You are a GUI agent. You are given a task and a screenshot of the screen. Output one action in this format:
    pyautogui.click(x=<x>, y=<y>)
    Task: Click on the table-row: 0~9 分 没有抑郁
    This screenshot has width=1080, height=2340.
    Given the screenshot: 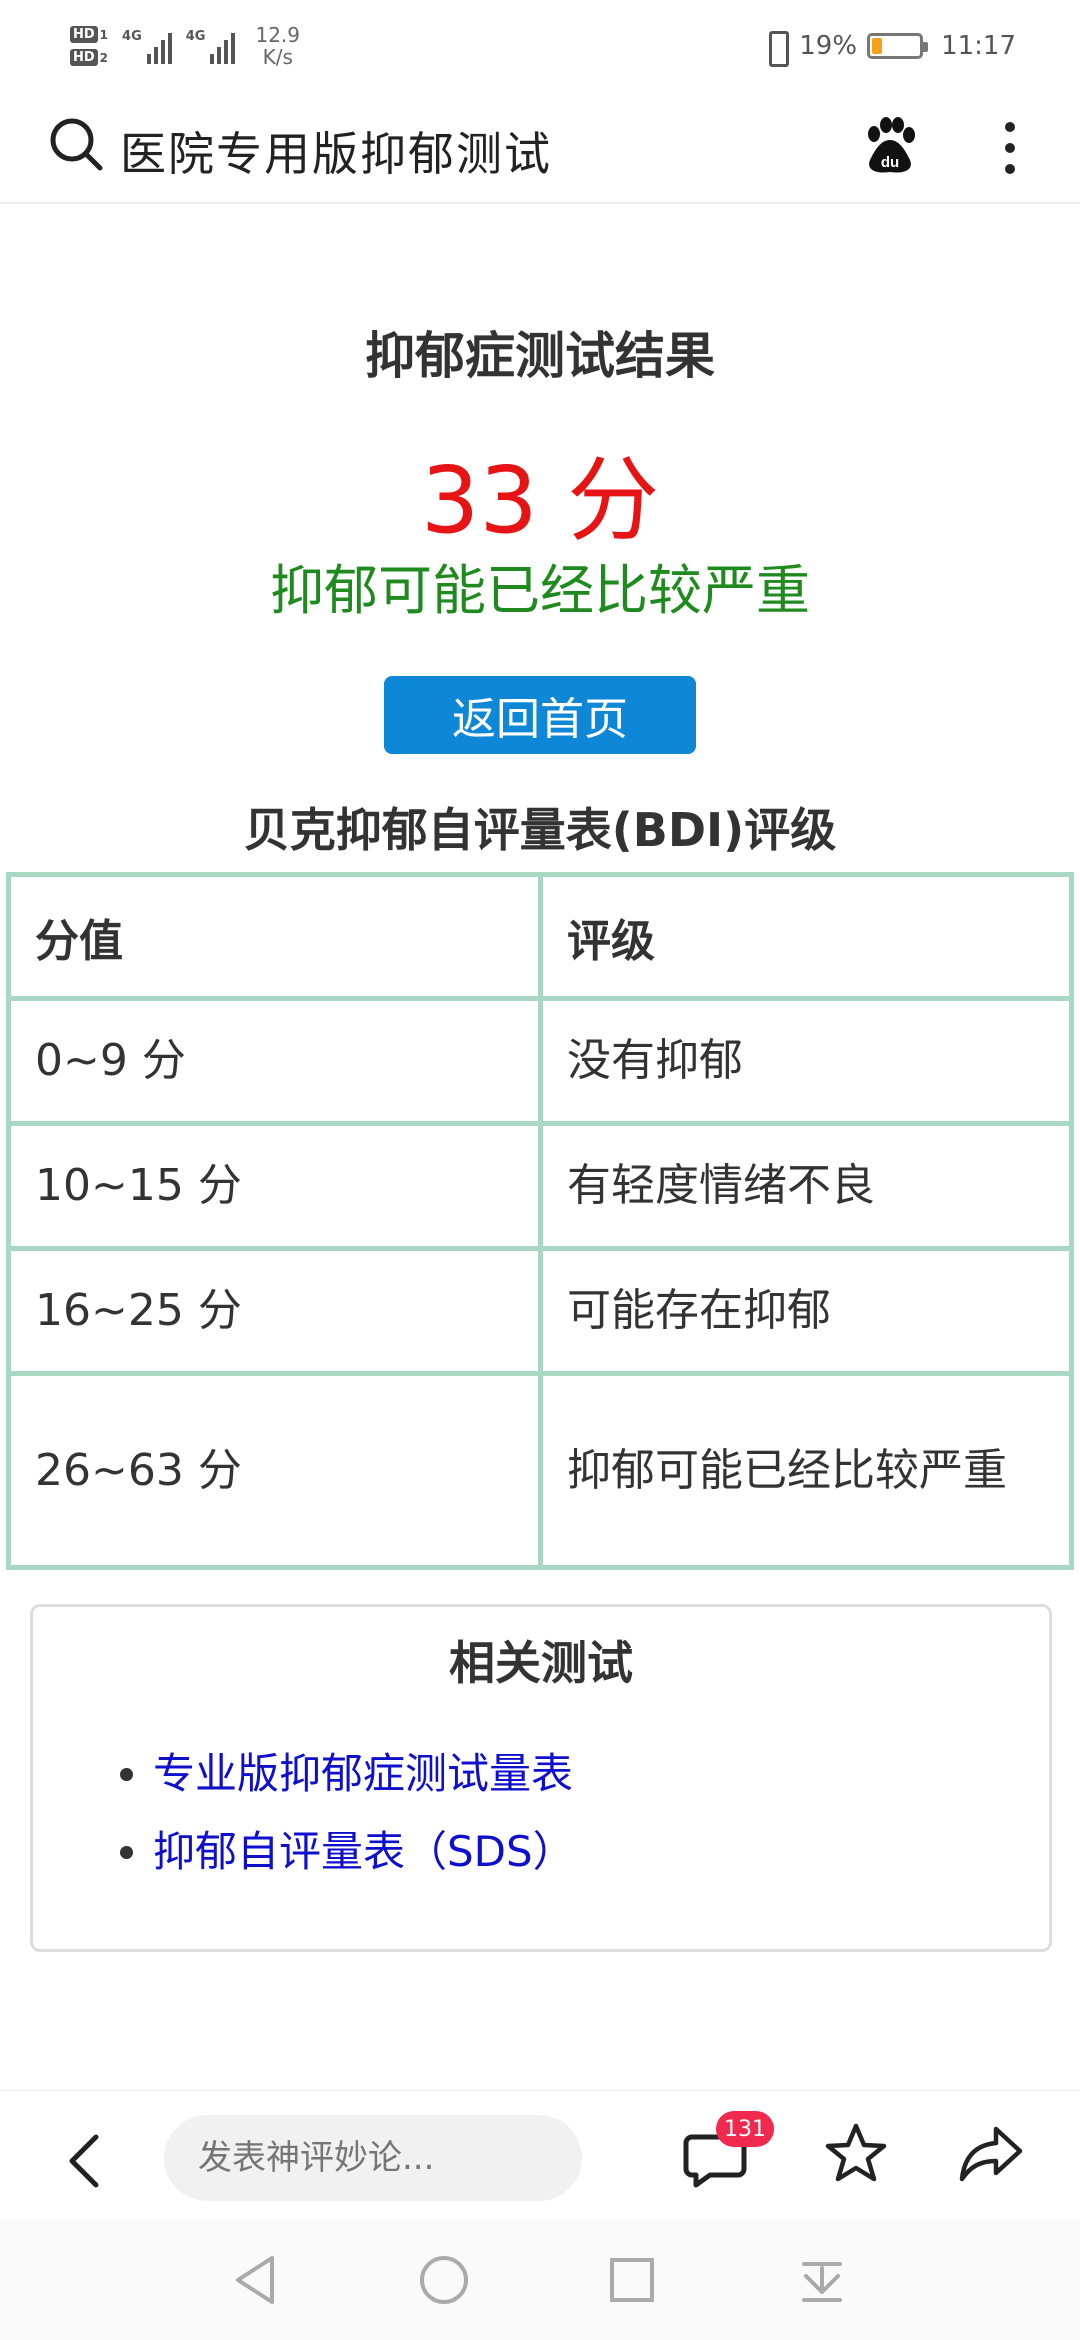 What is the action you would take?
    pyautogui.click(x=540, y=1061)
    